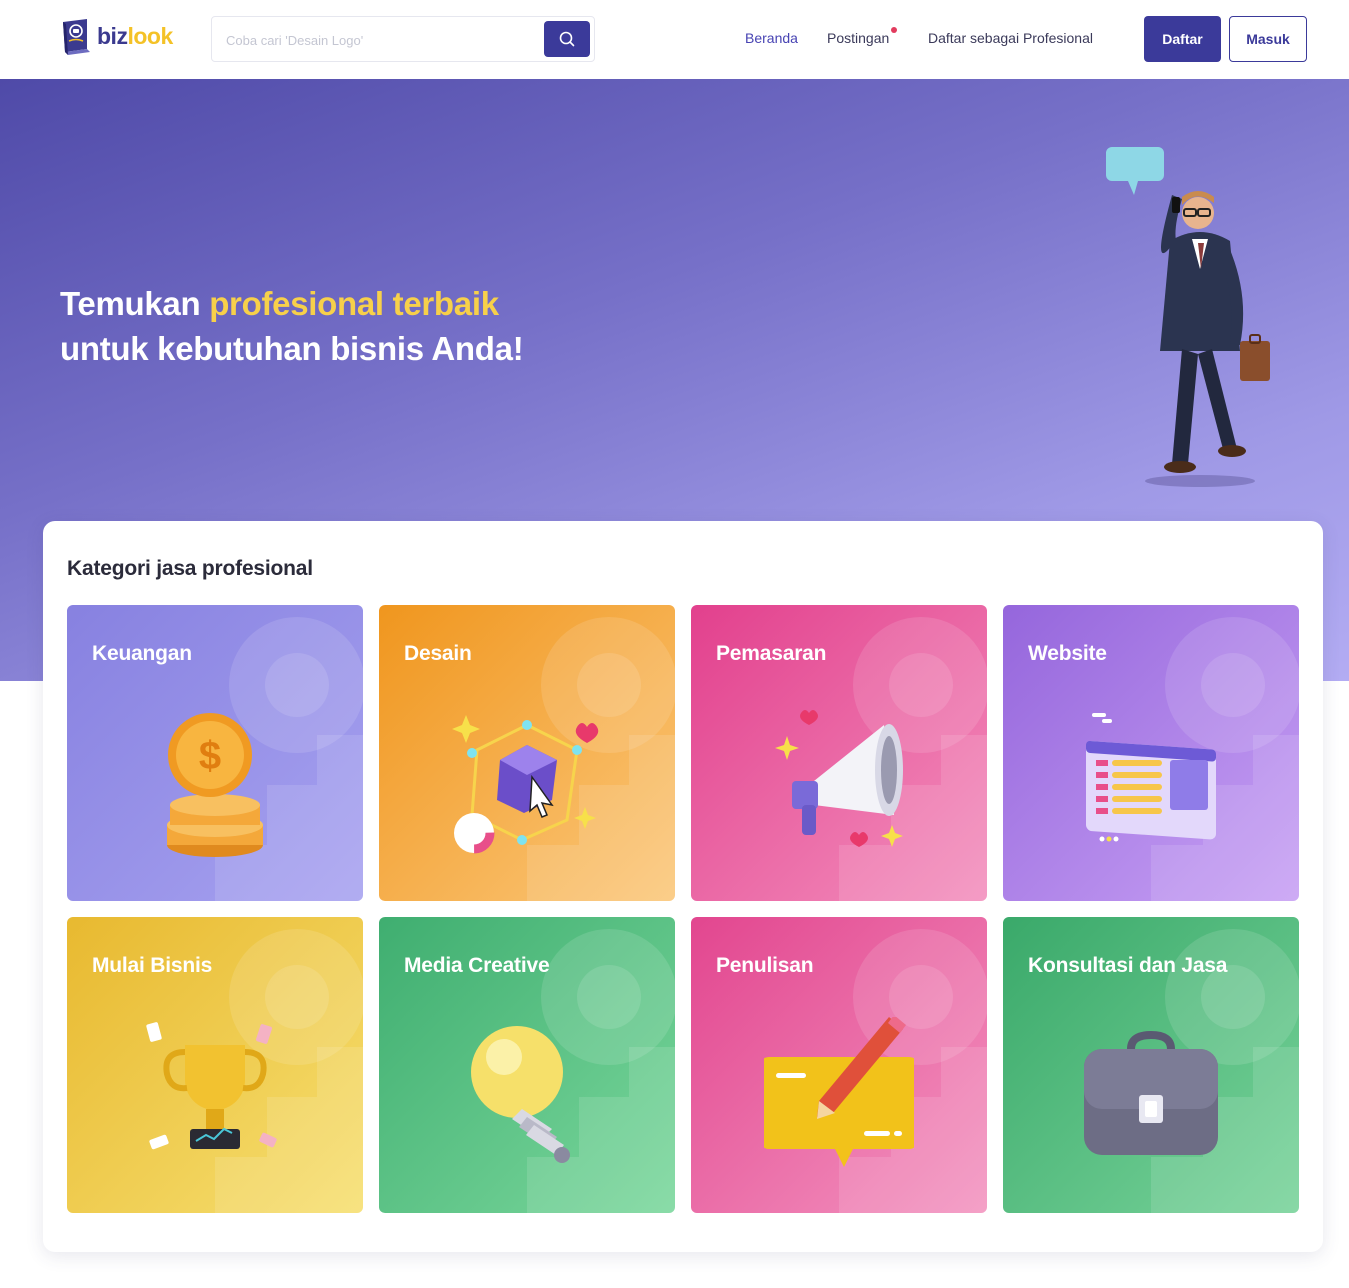 The image size is (1349, 1288). I want to click on pencil-note-icon, so click(839, 1092).